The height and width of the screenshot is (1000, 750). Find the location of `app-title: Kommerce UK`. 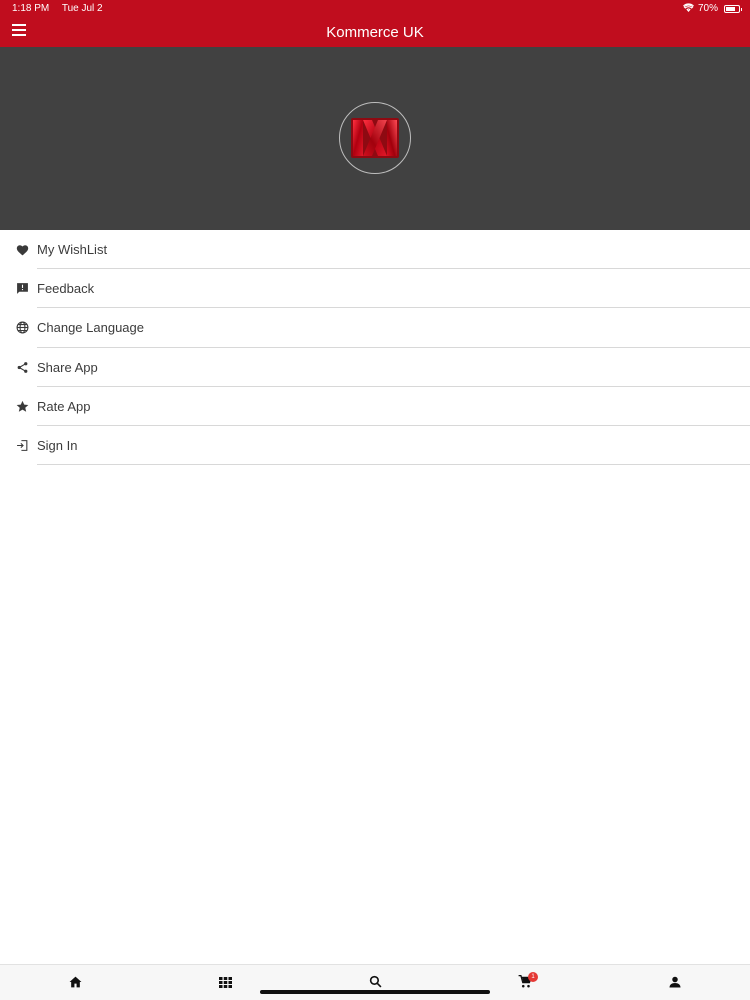

app-title: Kommerce UK is located at coordinates (375, 32).